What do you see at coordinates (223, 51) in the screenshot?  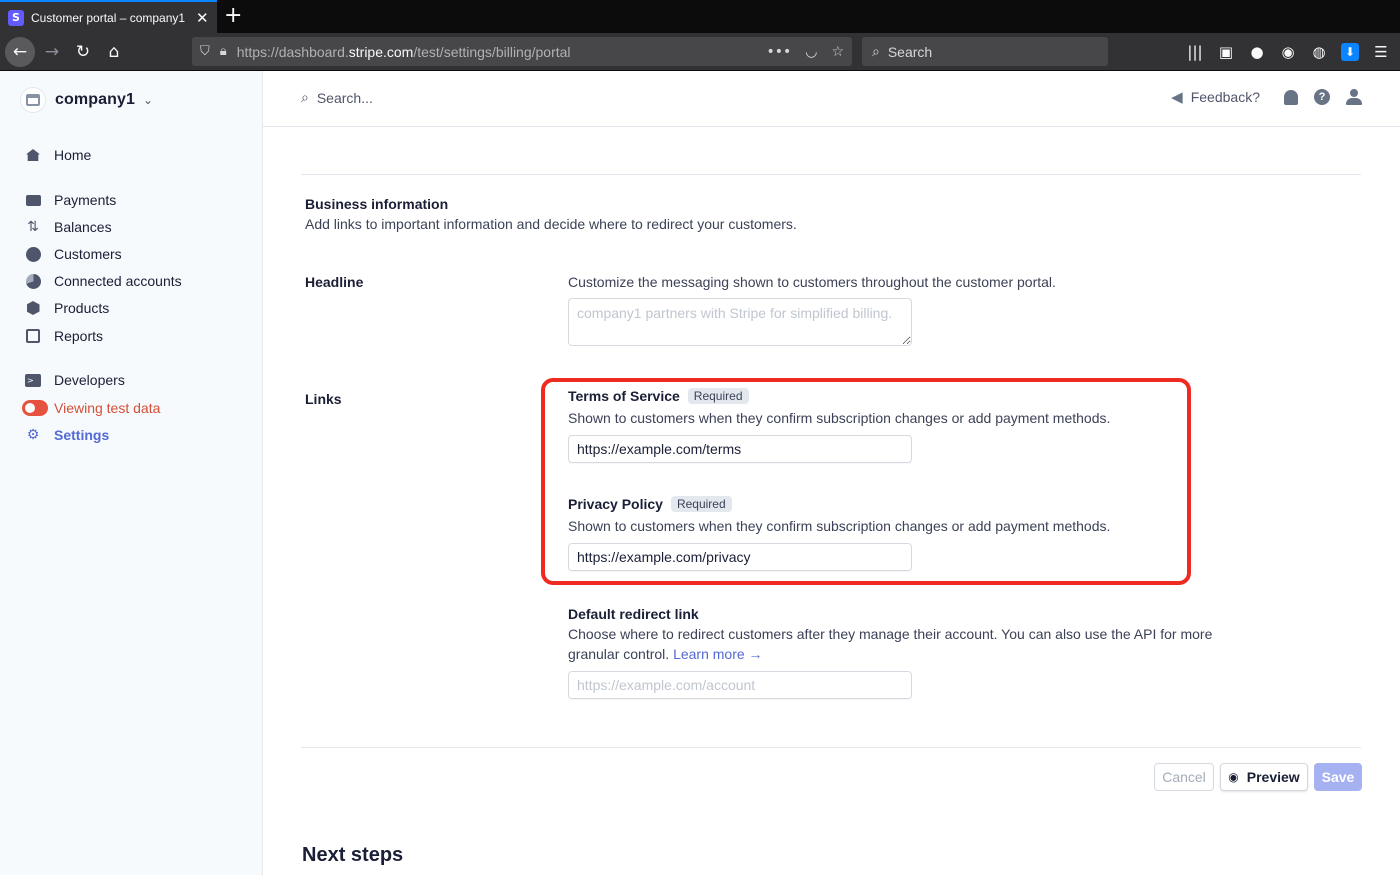 I see `lock-icon: 🔒︎` at bounding box center [223, 51].